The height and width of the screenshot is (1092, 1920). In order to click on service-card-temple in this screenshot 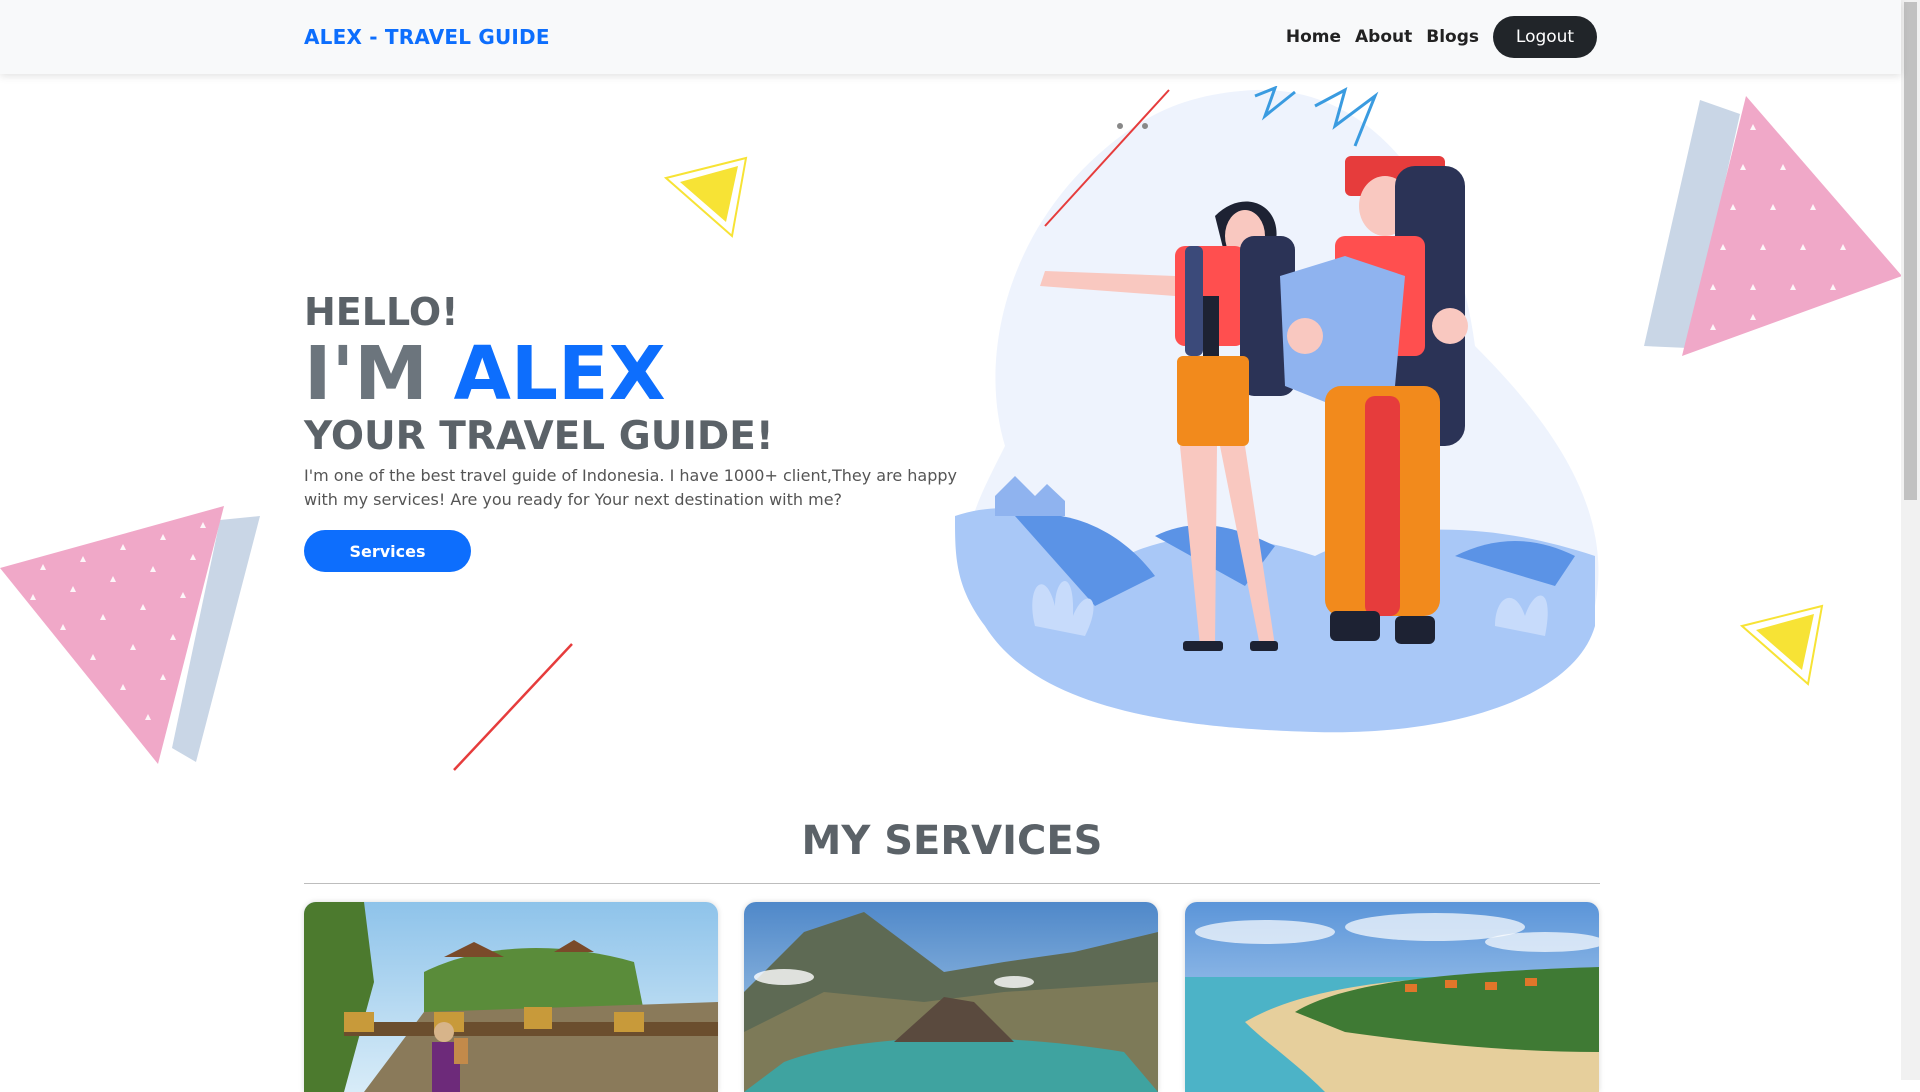, I will do `click(511, 997)`.